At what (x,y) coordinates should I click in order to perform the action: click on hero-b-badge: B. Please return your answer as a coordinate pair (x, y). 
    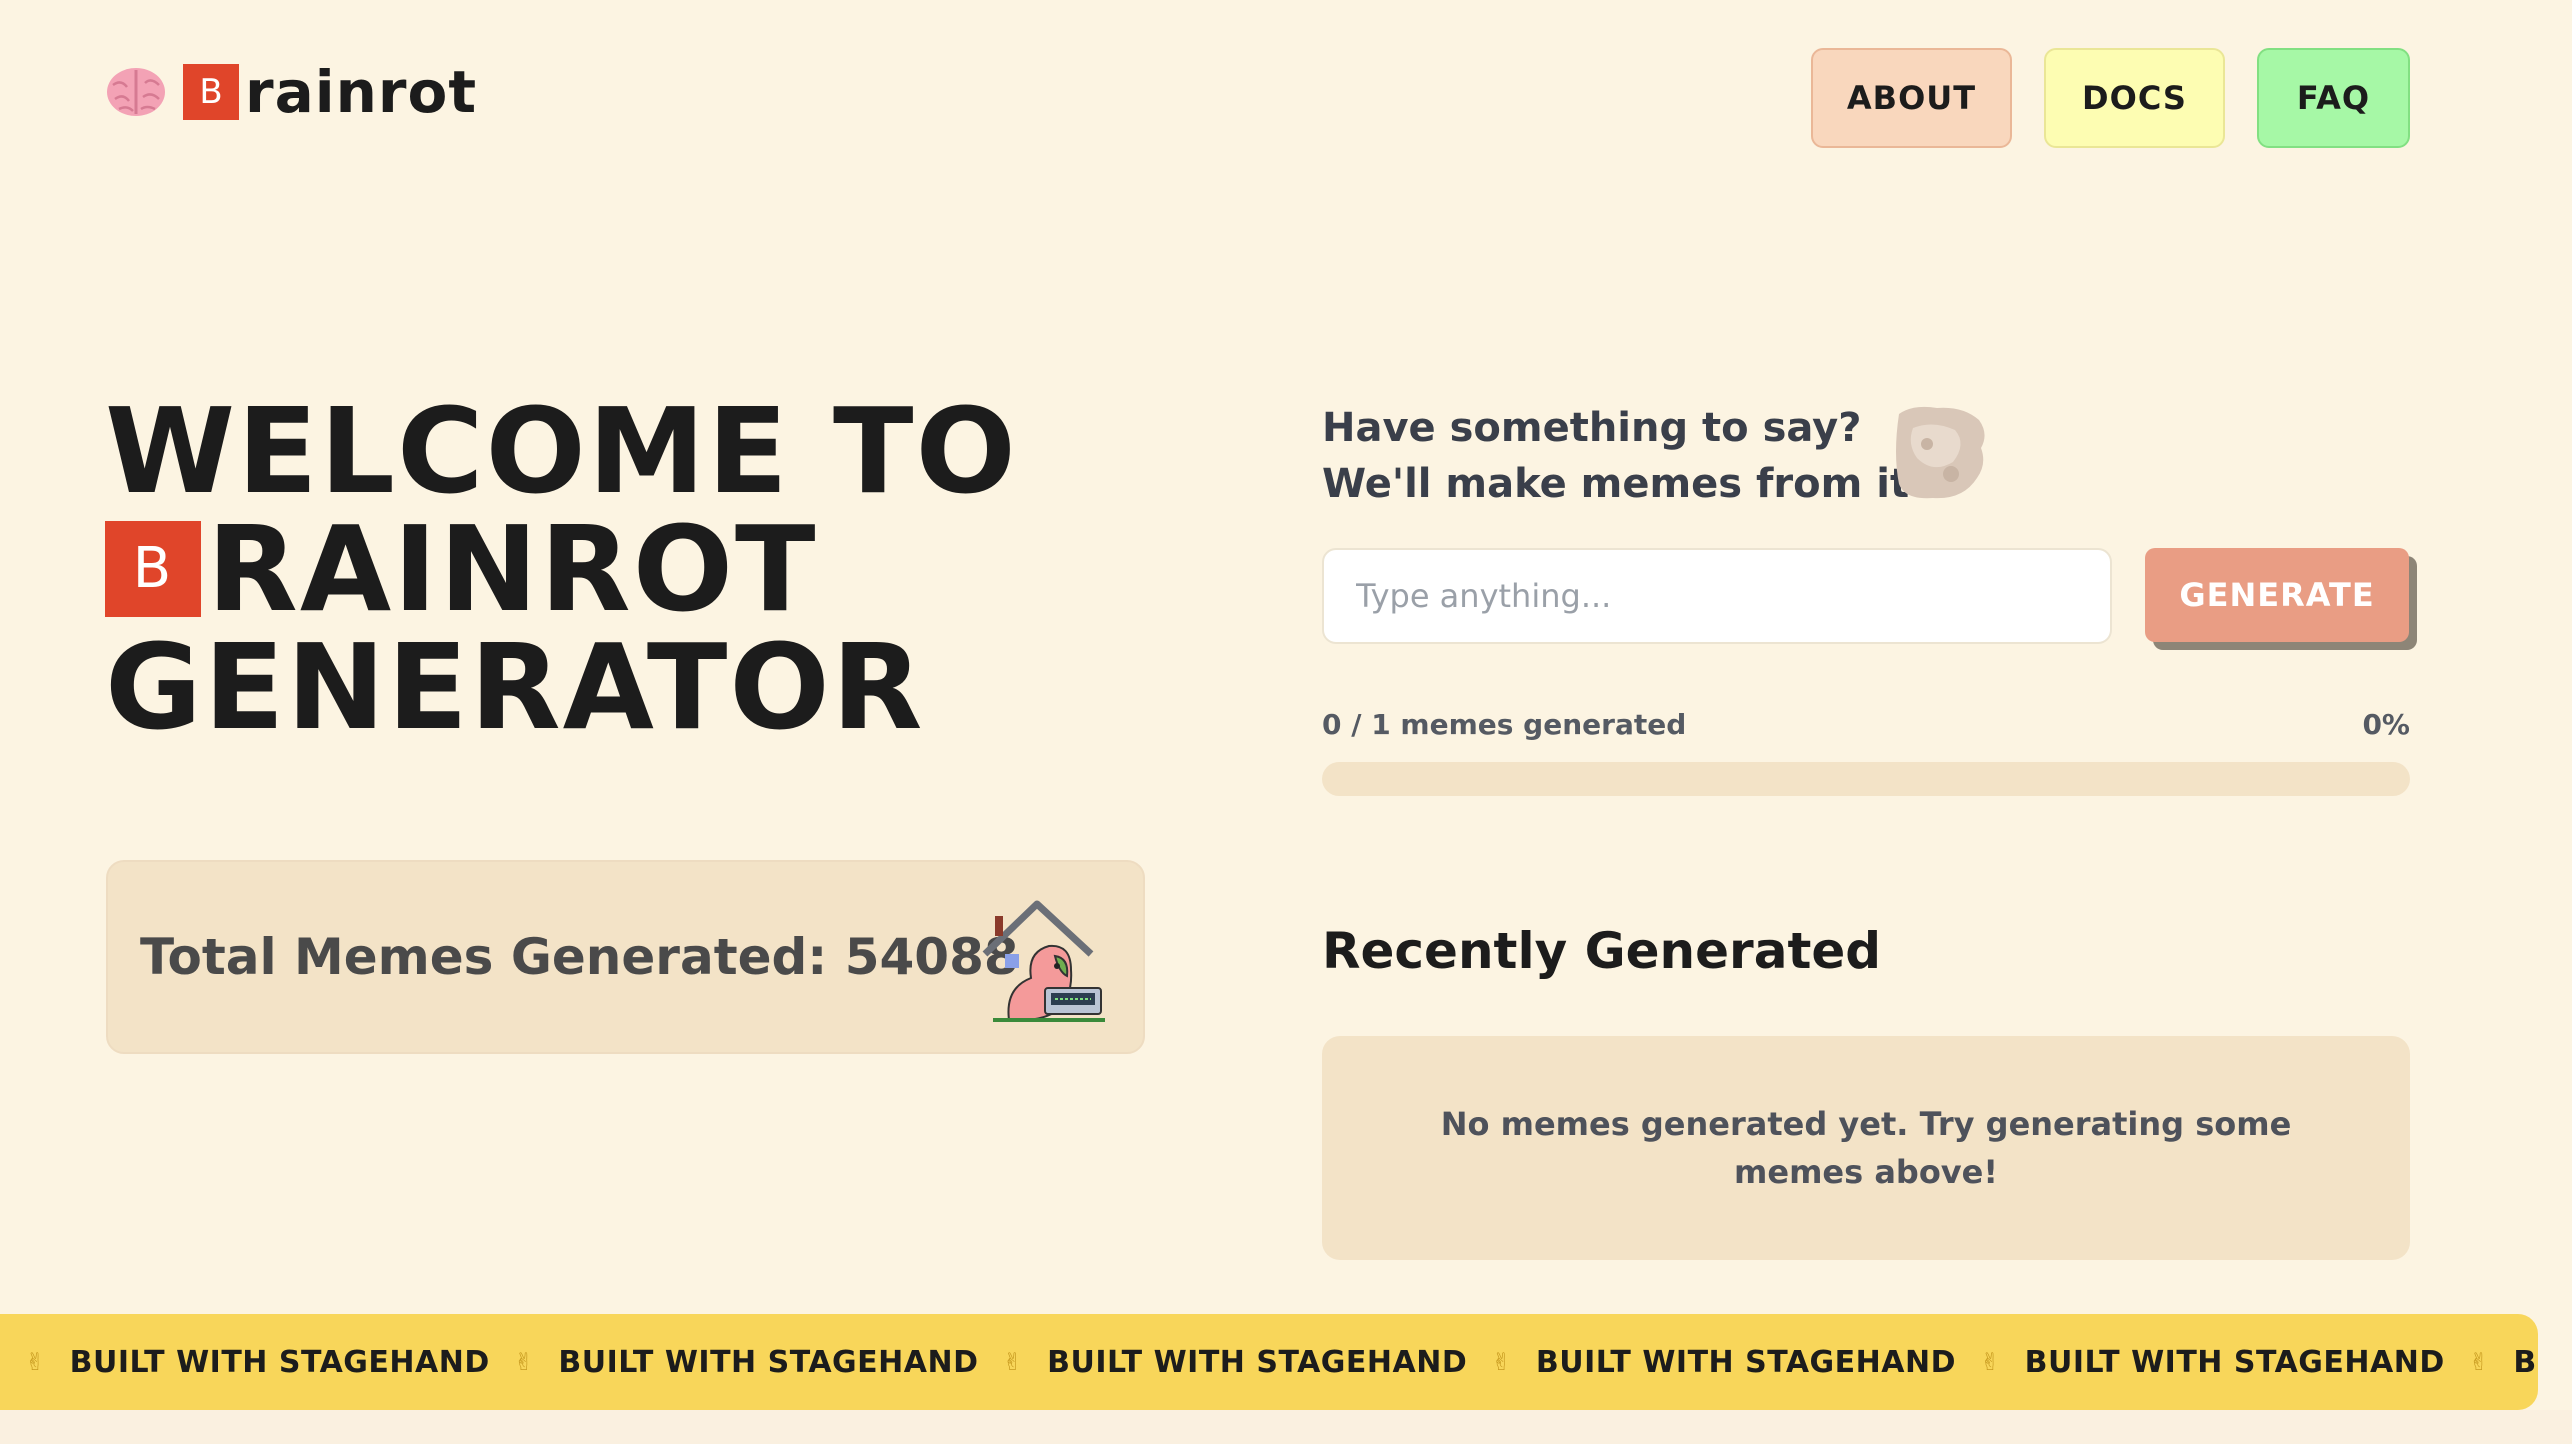
    Looking at the image, I should click on (153, 569).